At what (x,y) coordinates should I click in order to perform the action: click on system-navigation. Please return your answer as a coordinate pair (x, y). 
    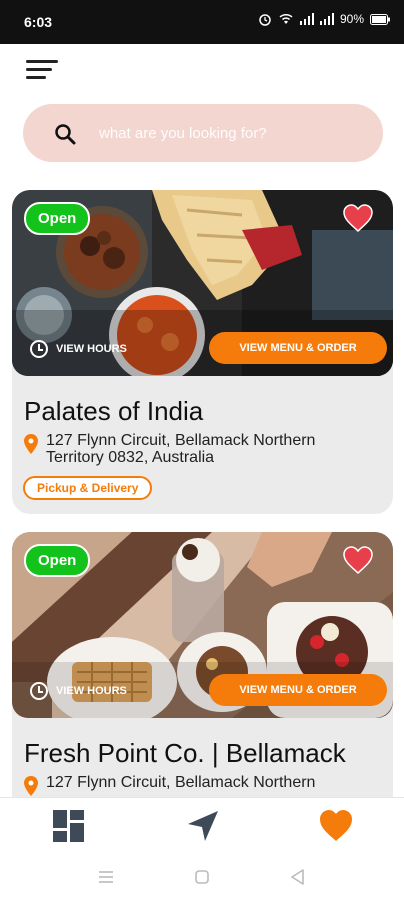
    Looking at the image, I should click on (202, 878).